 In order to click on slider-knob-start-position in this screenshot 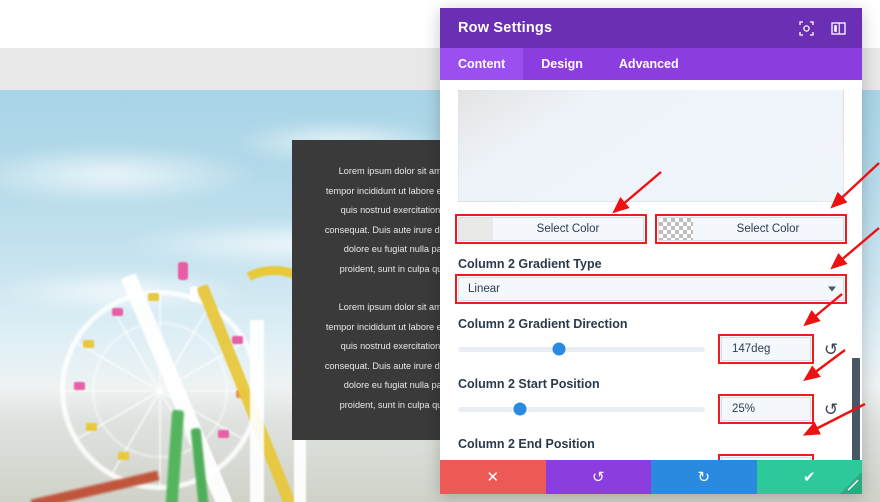, I will do `click(520, 409)`.